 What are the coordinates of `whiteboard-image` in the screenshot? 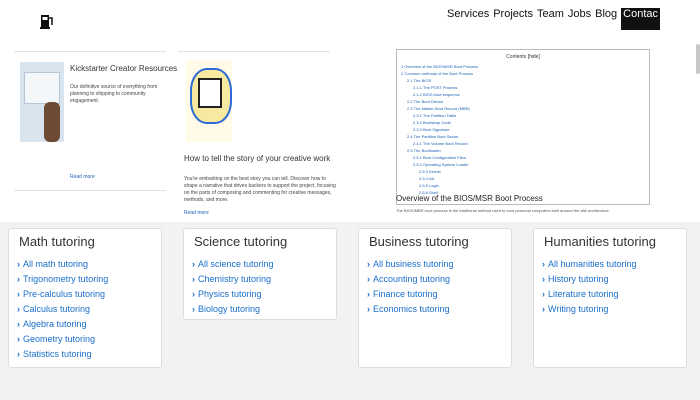 It's located at (42, 102).